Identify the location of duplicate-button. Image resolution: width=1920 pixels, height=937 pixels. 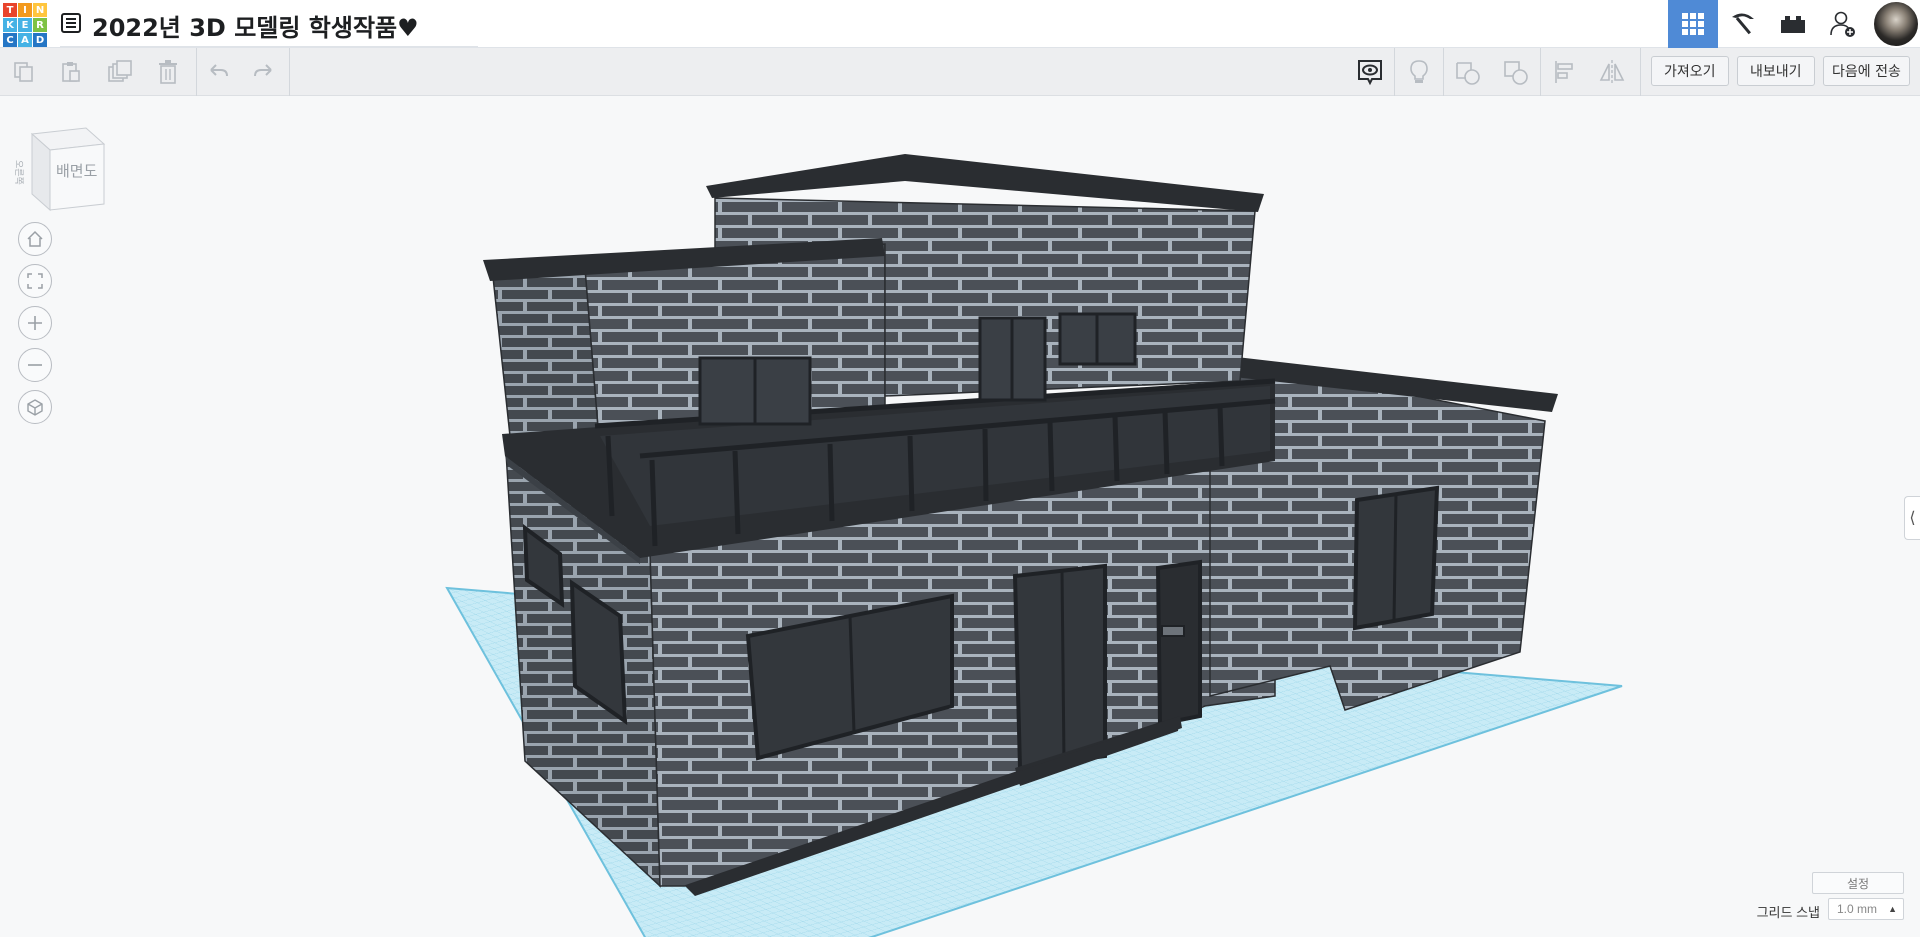
(120, 72).